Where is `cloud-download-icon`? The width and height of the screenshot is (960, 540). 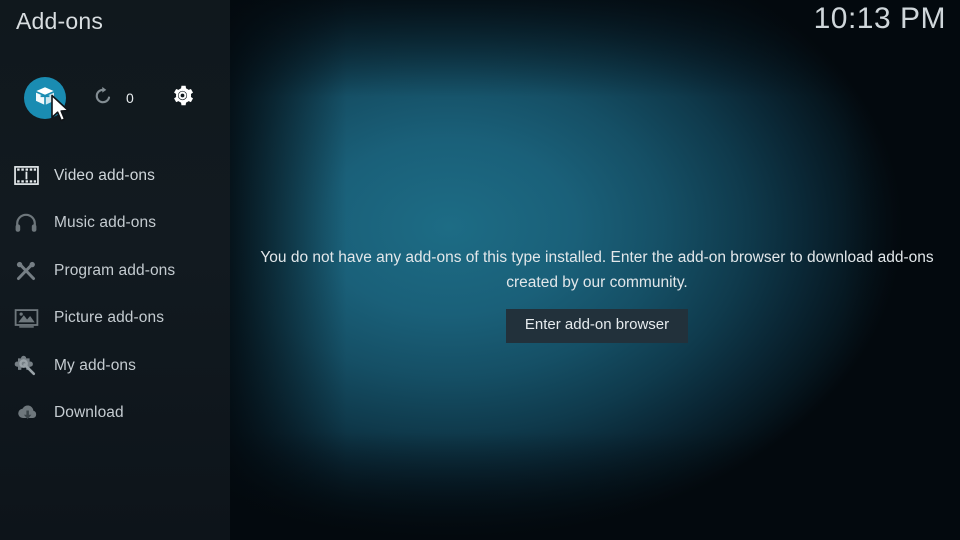 cloud-download-icon is located at coordinates (26, 413).